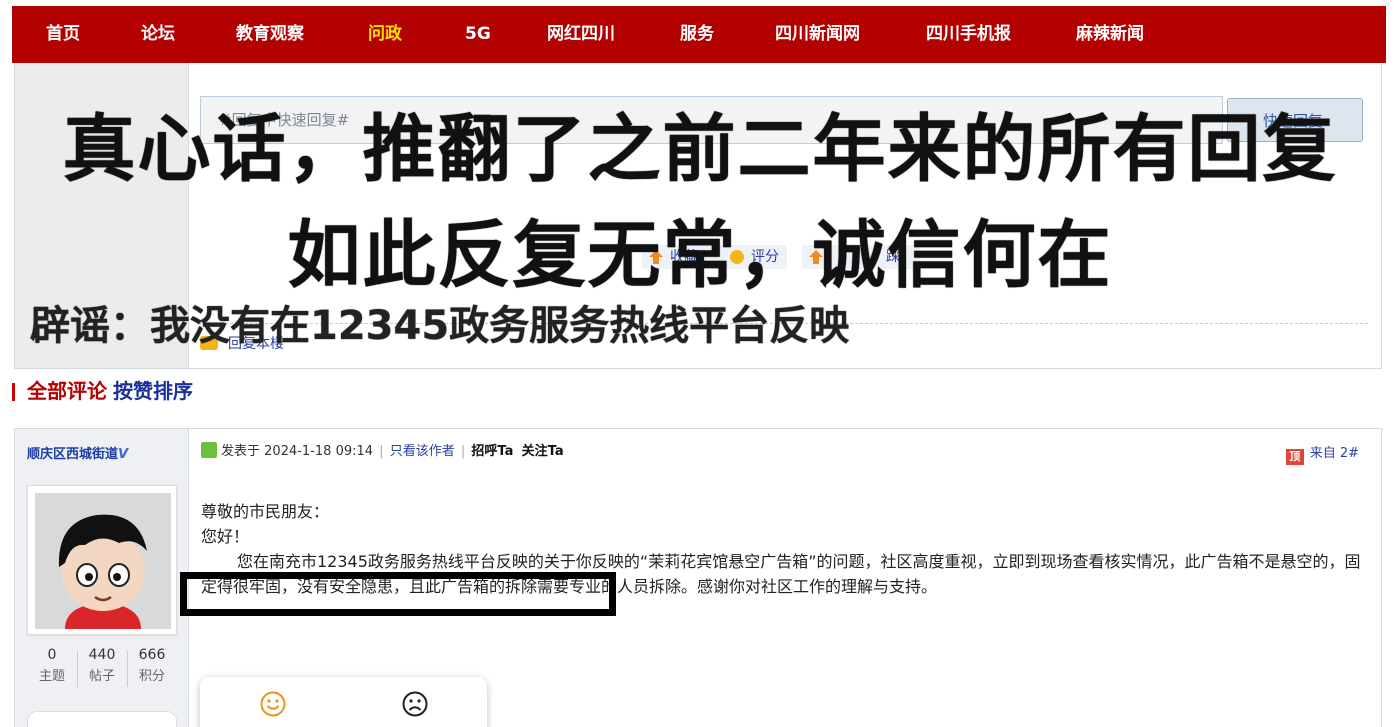 The height and width of the screenshot is (727, 1400). What do you see at coordinates (319, 451) in the screenshot?
I see `post-datetime: 2024-1-18 09:14` at bounding box center [319, 451].